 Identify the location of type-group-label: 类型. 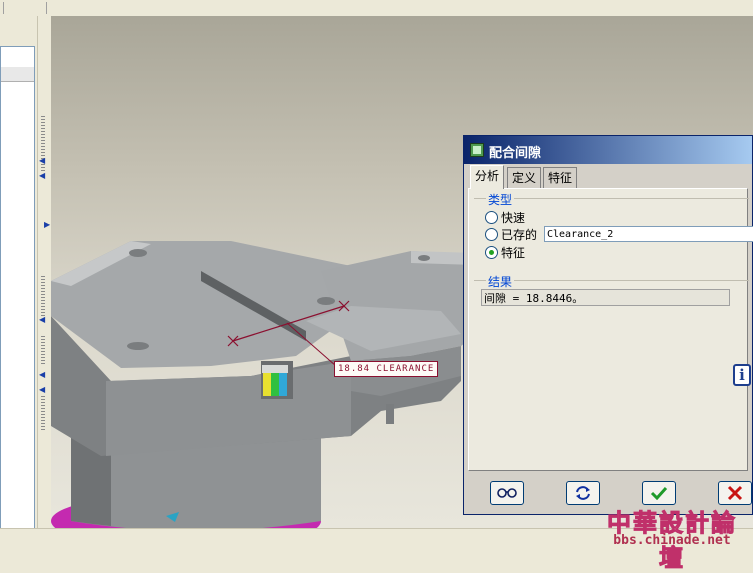
(500, 199).